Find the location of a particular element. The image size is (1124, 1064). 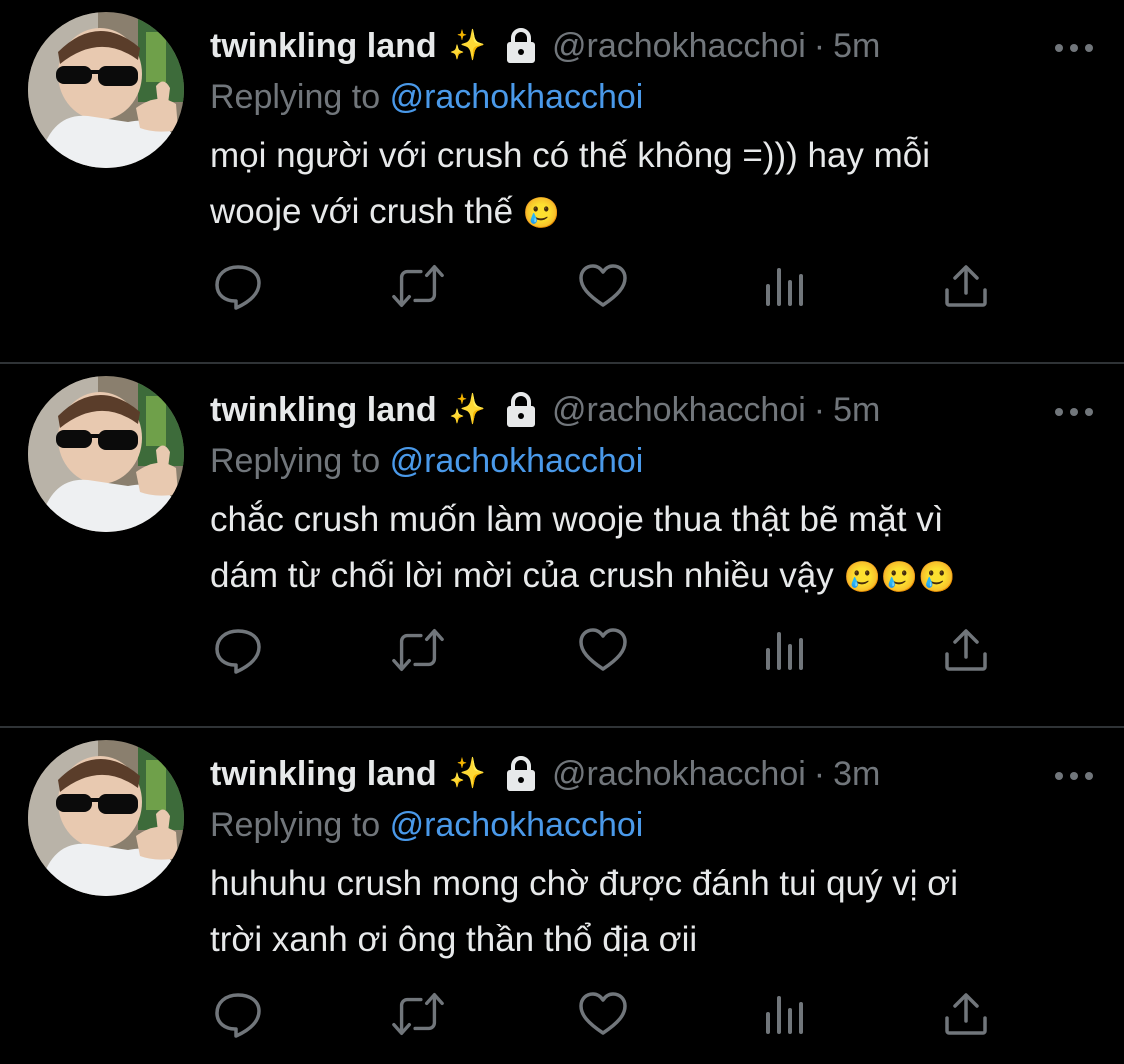

tweet-text-content: wooje với crush thế is located at coordinates (362, 211).